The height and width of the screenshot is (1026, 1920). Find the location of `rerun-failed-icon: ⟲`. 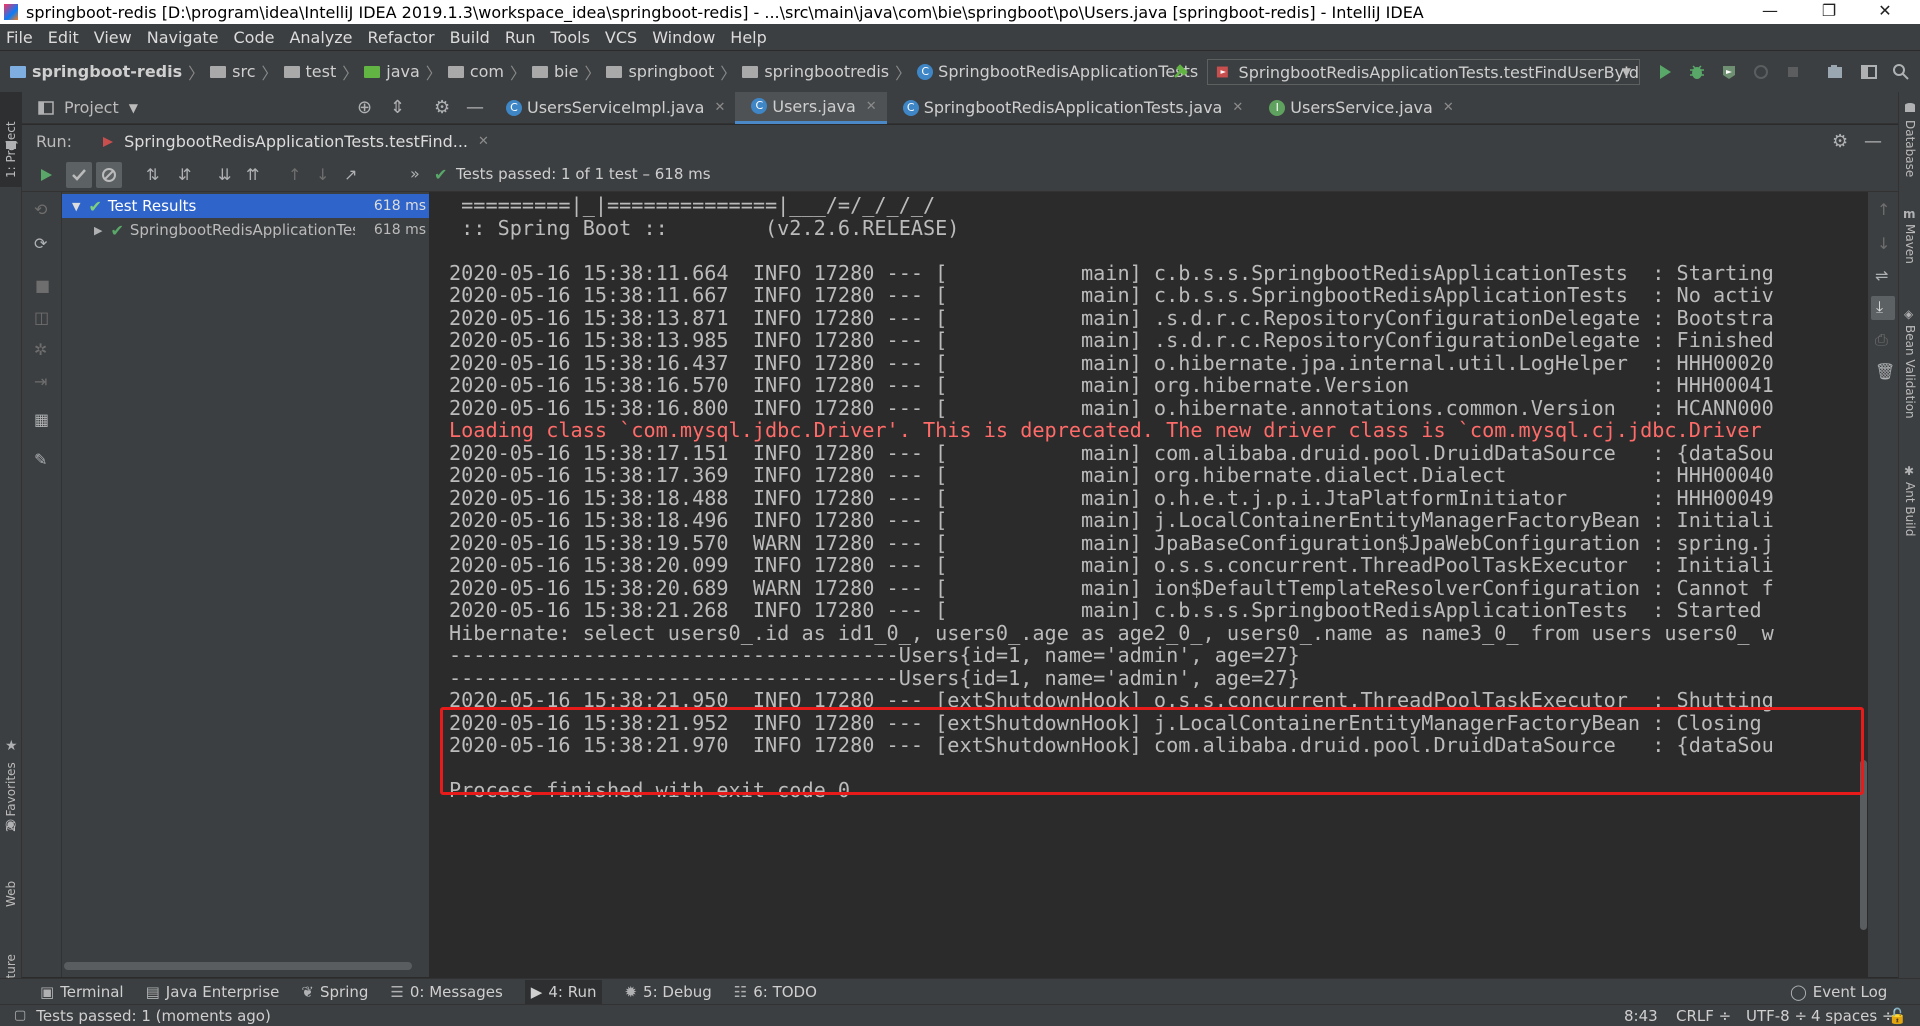

rerun-failed-icon: ⟲ is located at coordinates (40, 209).